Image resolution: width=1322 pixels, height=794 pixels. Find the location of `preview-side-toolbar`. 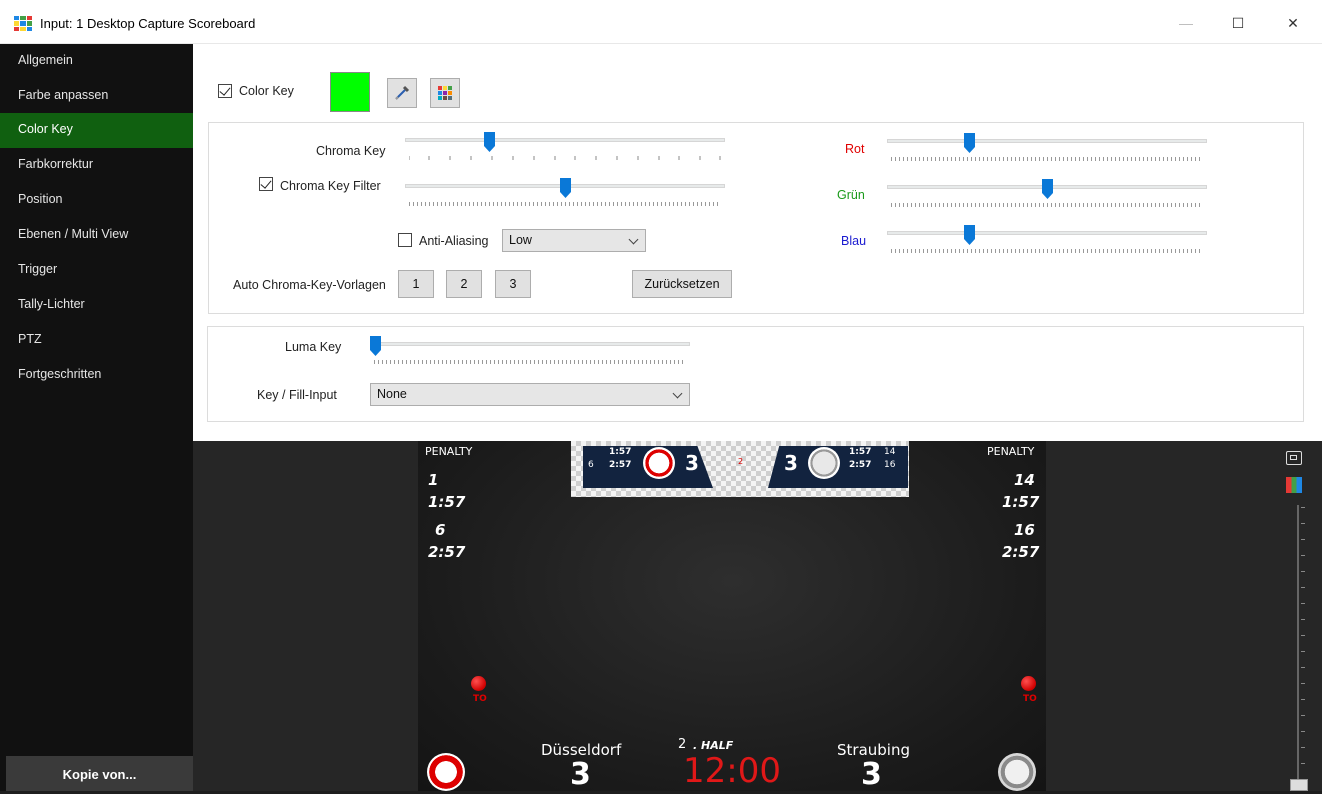

preview-side-toolbar is located at coordinates (1299, 616).